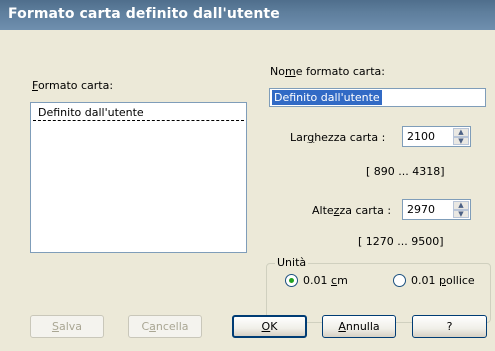  I want to click on height-spinner: 2970 ▲ ▼, so click(436, 209).